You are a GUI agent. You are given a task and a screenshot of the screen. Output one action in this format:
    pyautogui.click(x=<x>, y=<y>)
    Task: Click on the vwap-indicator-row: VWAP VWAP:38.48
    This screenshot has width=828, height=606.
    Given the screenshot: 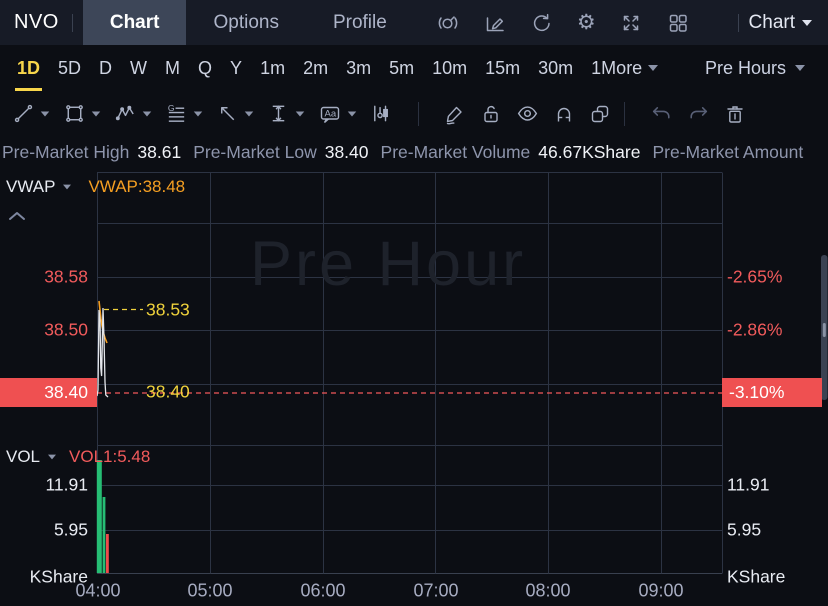 What is the action you would take?
    pyautogui.click(x=95, y=187)
    